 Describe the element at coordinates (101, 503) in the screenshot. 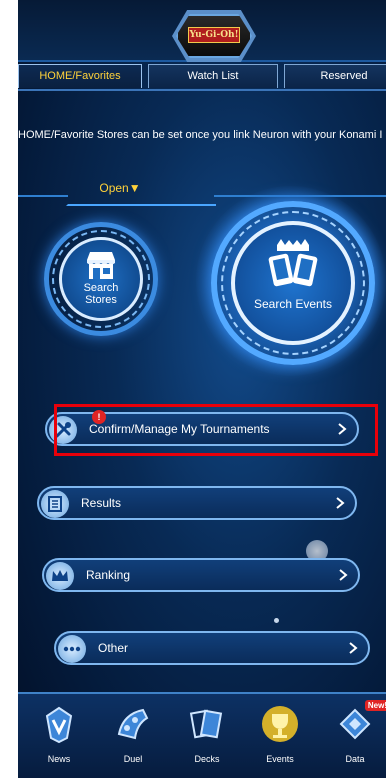

I see `results-label: Results` at that location.